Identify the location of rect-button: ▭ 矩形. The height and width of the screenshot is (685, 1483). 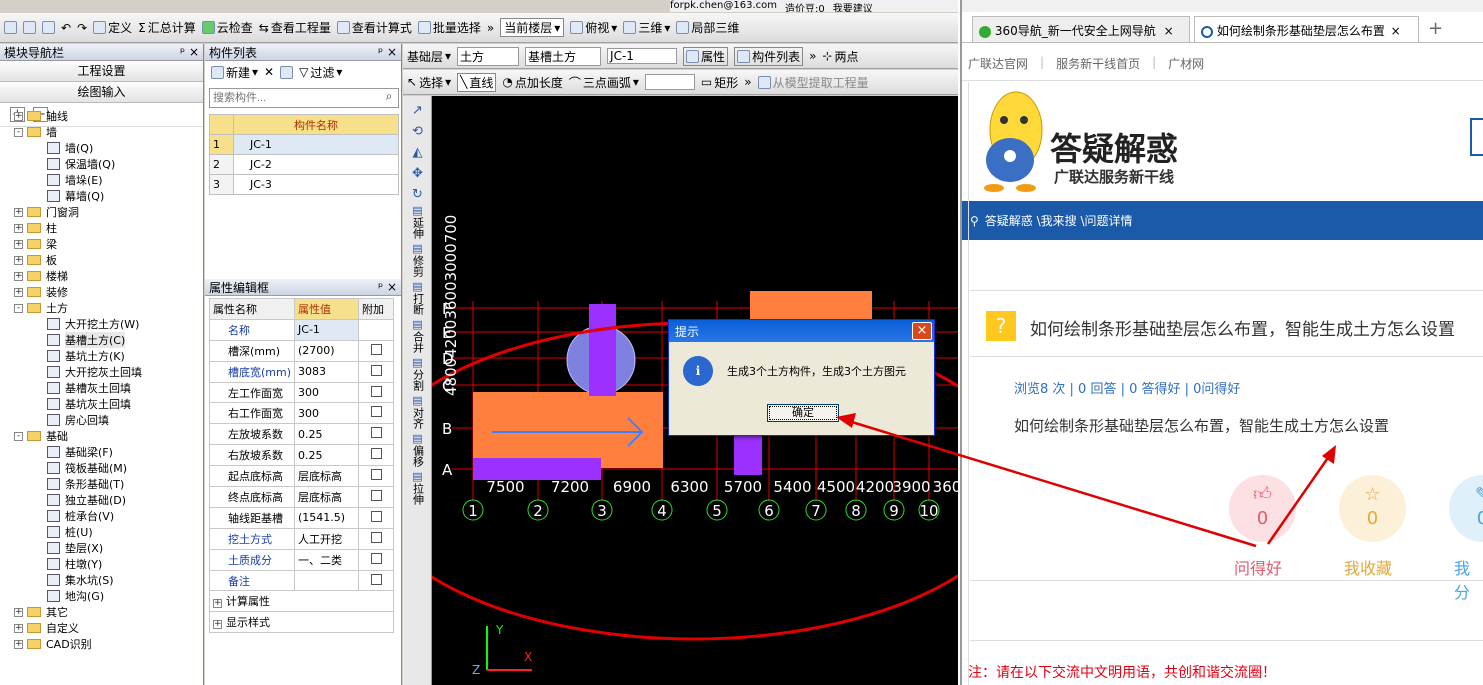
(719, 82).